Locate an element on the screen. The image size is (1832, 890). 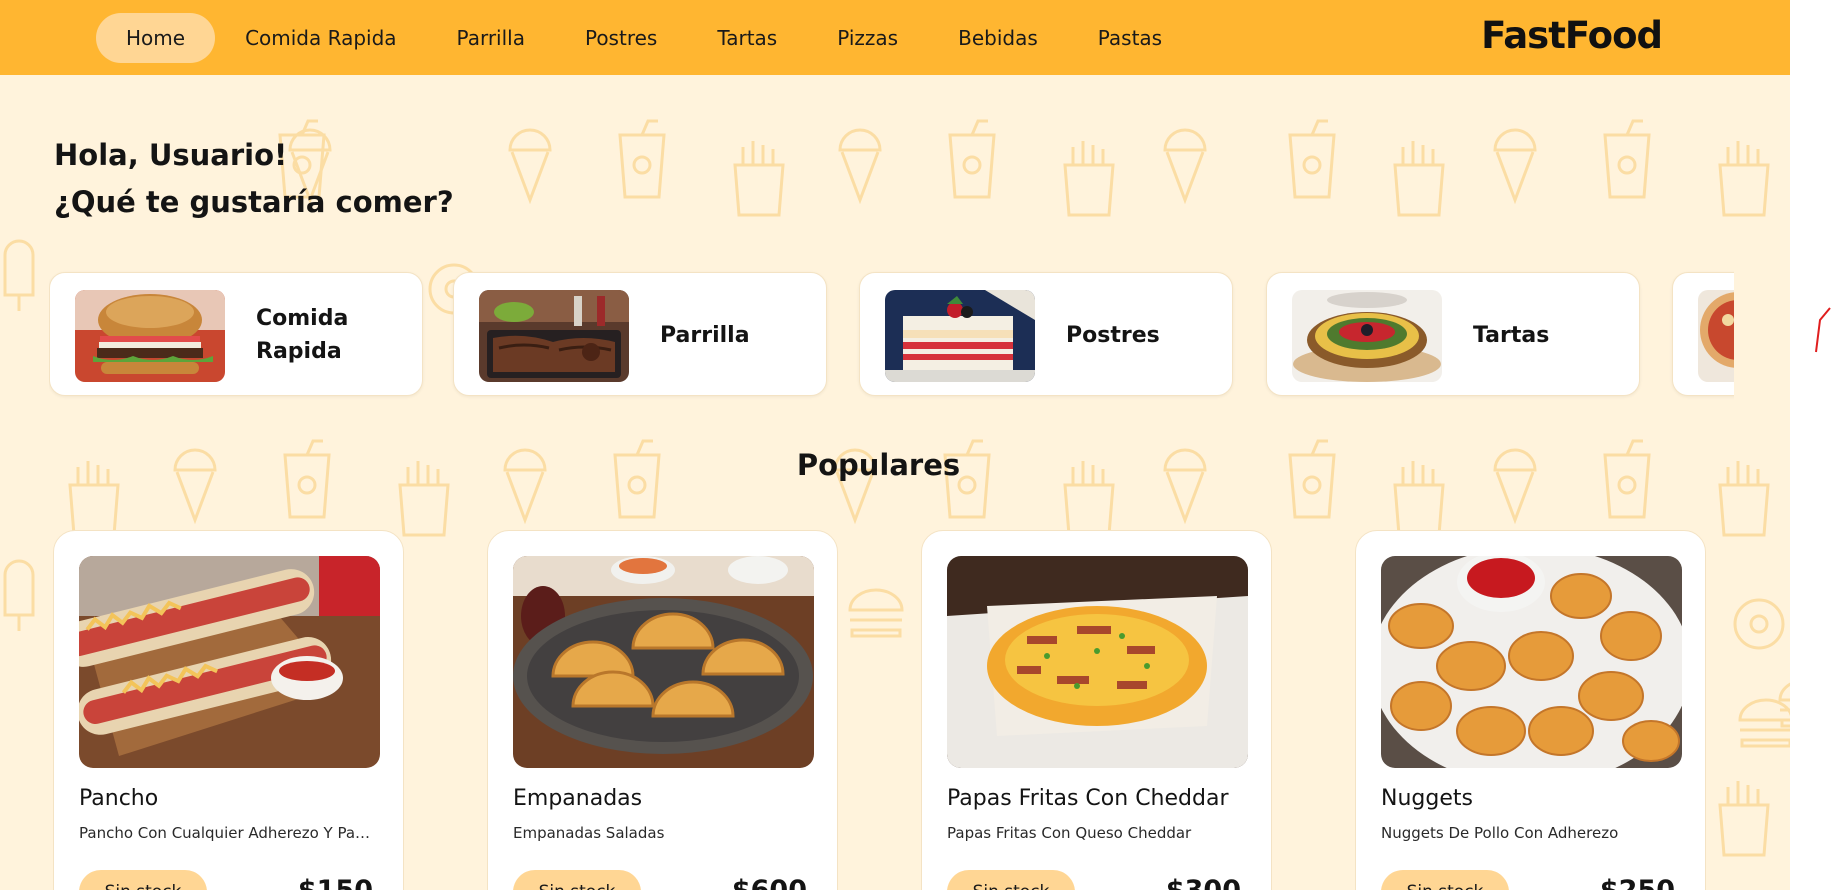
nav-link-home: Home is located at coordinates (156, 38).